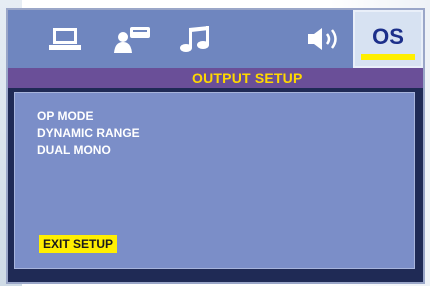 The width and height of the screenshot is (430, 286). I want to click on os-tab-label: OS, so click(388, 36).